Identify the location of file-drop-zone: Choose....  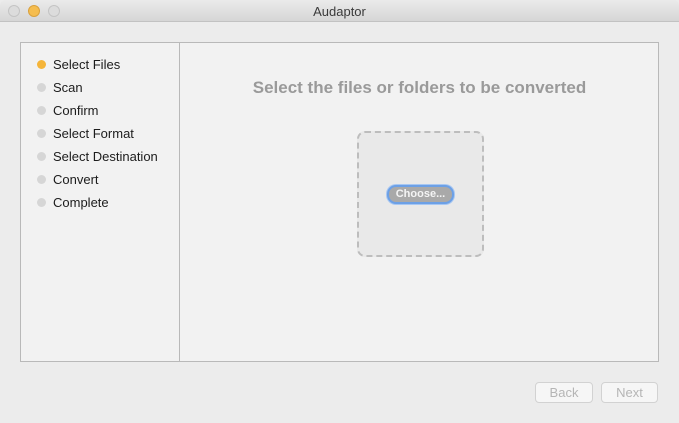
(420, 194).